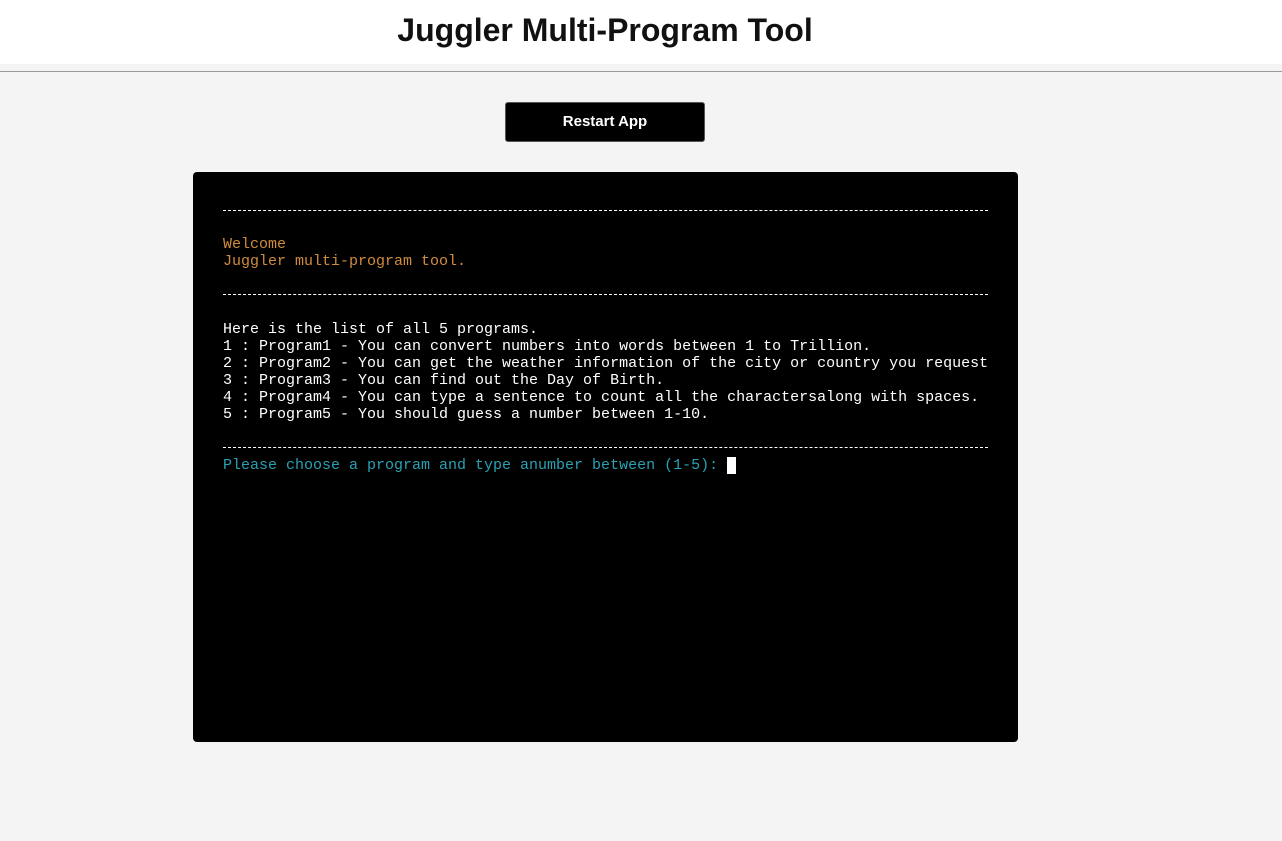 This screenshot has height=841, width=1282. I want to click on terminal-cursor, so click(732, 465).